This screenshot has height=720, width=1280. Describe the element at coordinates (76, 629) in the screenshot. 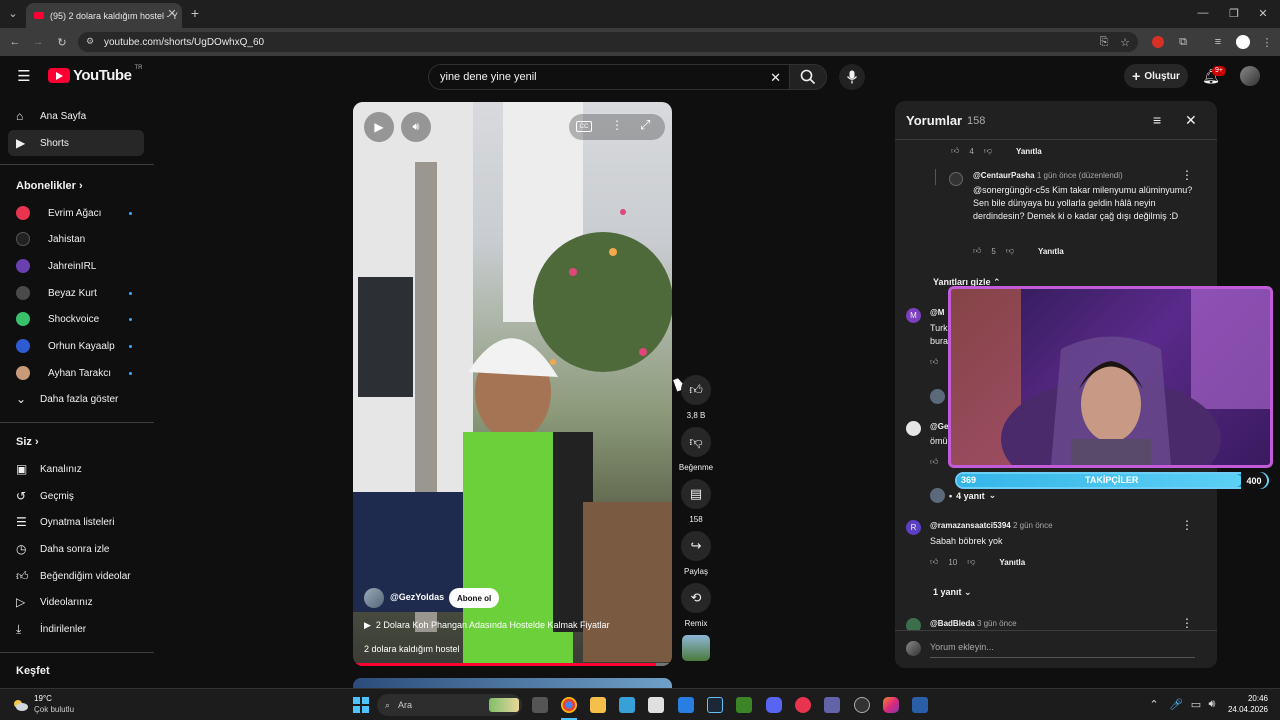

I see `sidebar-item-downloads: ⤓ İndirilenler` at that location.